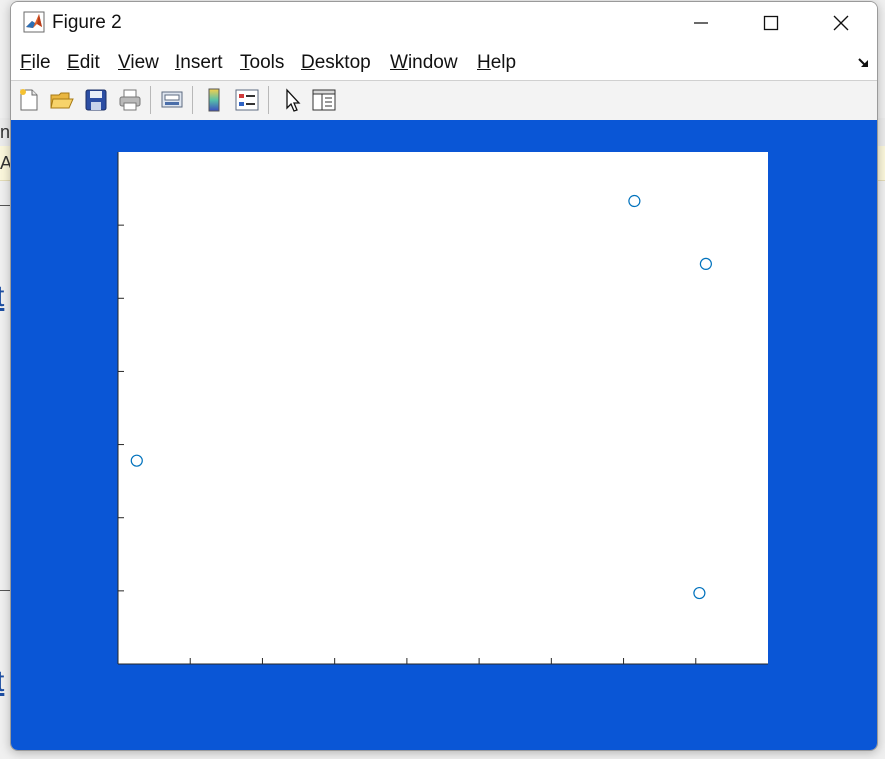 Image resolution: width=885 pixels, height=759 pixels. I want to click on print-button, so click(130, 100).